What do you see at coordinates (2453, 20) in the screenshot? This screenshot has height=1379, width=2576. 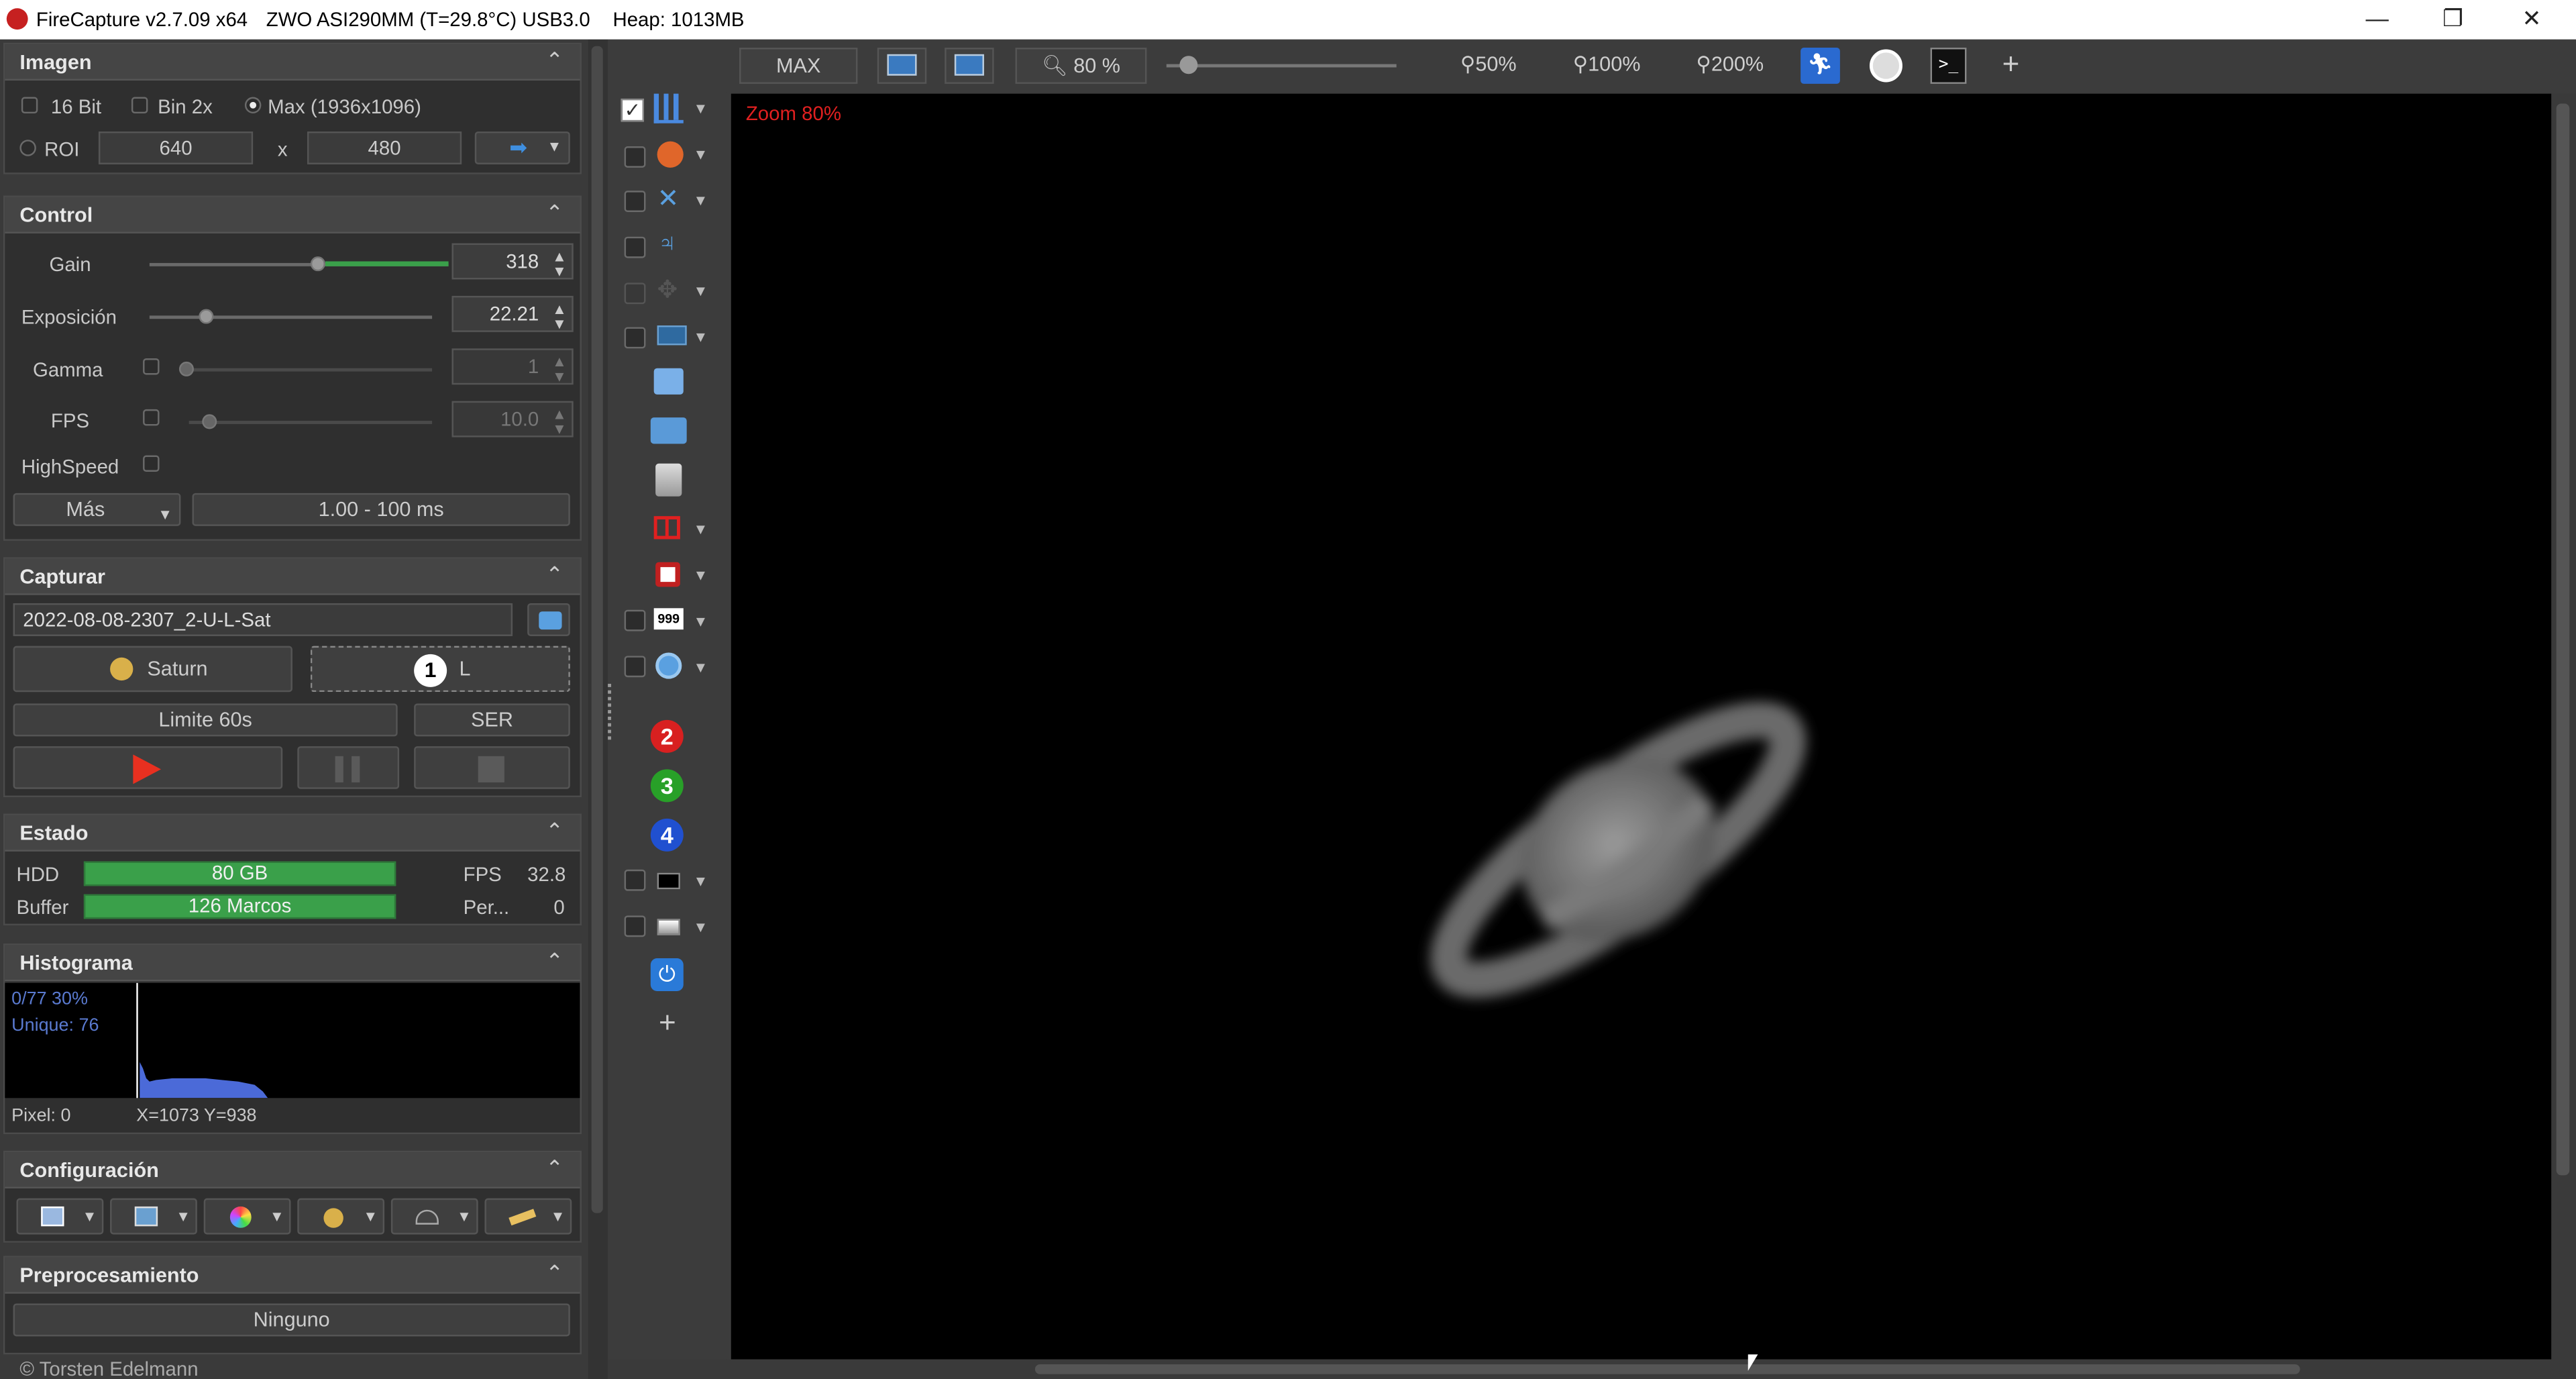 I see `restore-button: ❐` at bounding box center [2453, 20].